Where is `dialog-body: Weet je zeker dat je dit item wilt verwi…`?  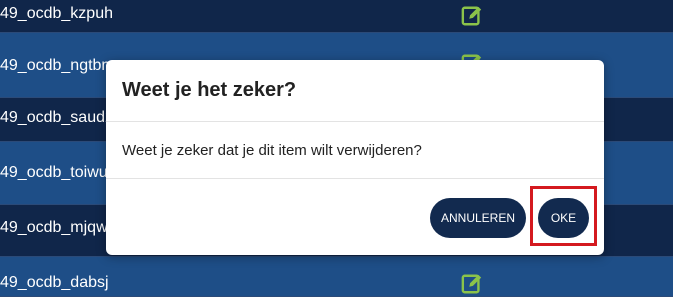
dialog-body: Weet je zeker dat je dit item wilt verwi… is located at coordinates (355, 150).